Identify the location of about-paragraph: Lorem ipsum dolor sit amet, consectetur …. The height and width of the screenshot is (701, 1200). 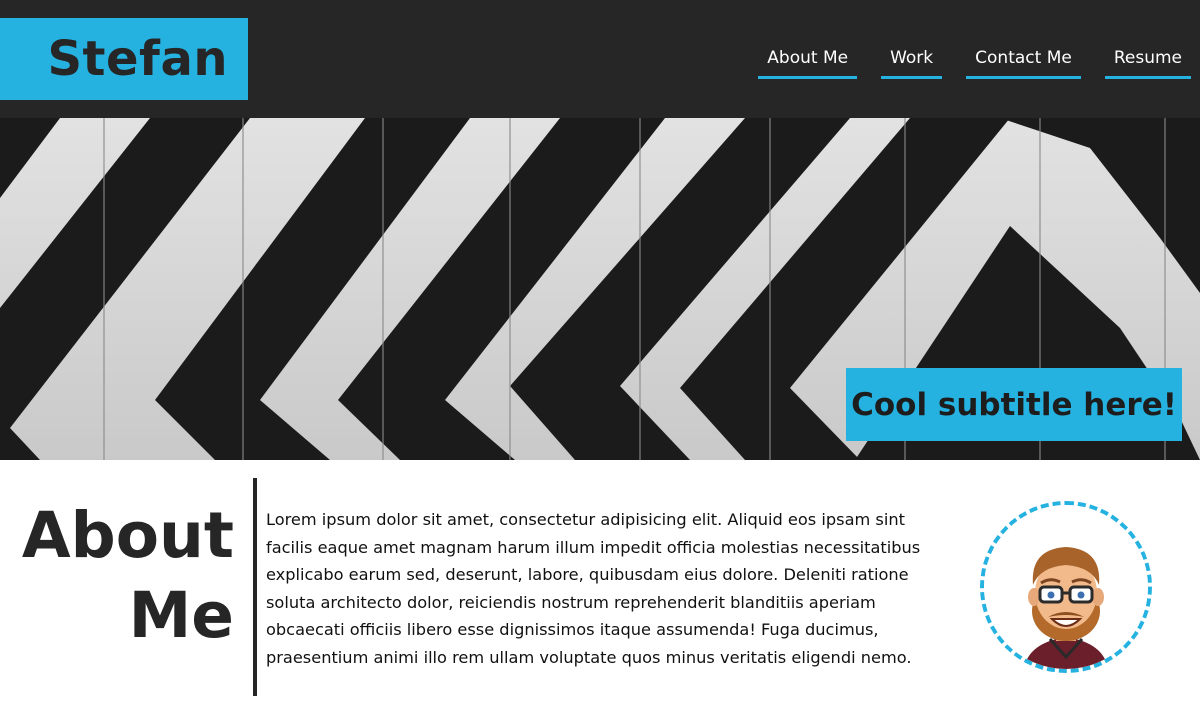
(593, 588).